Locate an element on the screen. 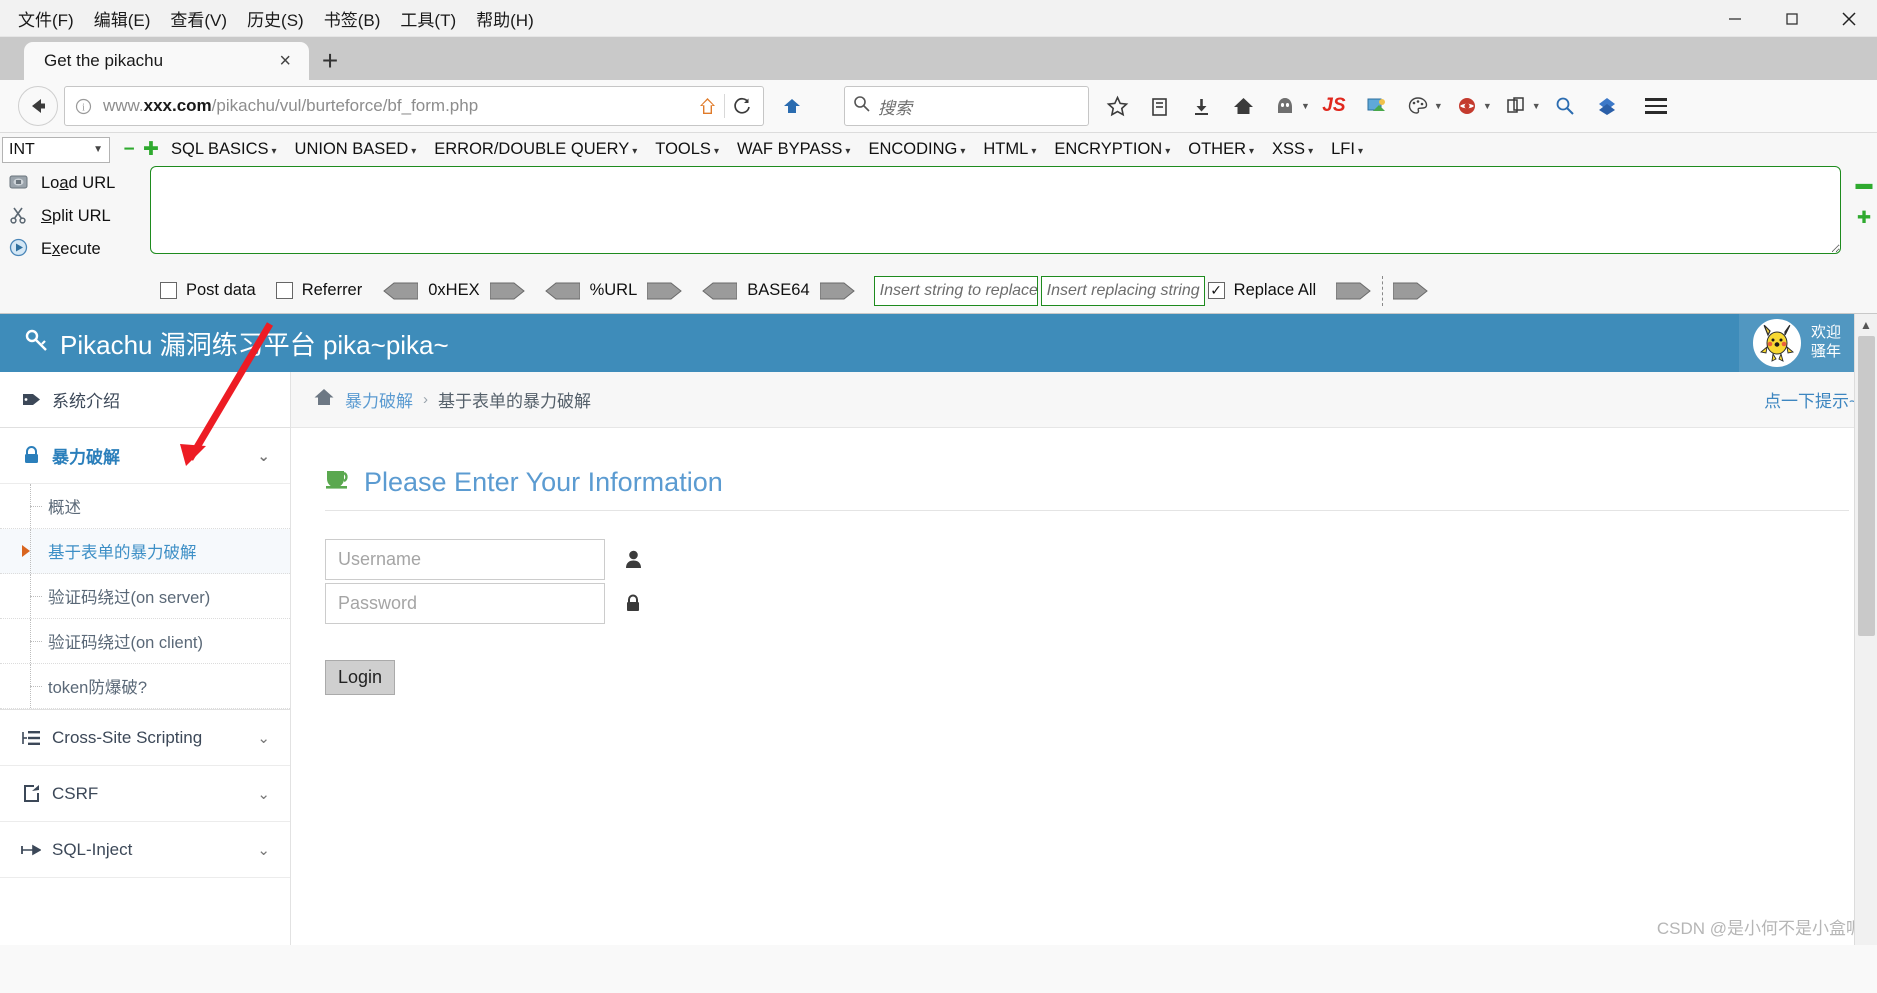 The width and height of the screenshot is (1877, 993). sidebar-subitem-token: token防爆破? is located at coordinates (145, 686).